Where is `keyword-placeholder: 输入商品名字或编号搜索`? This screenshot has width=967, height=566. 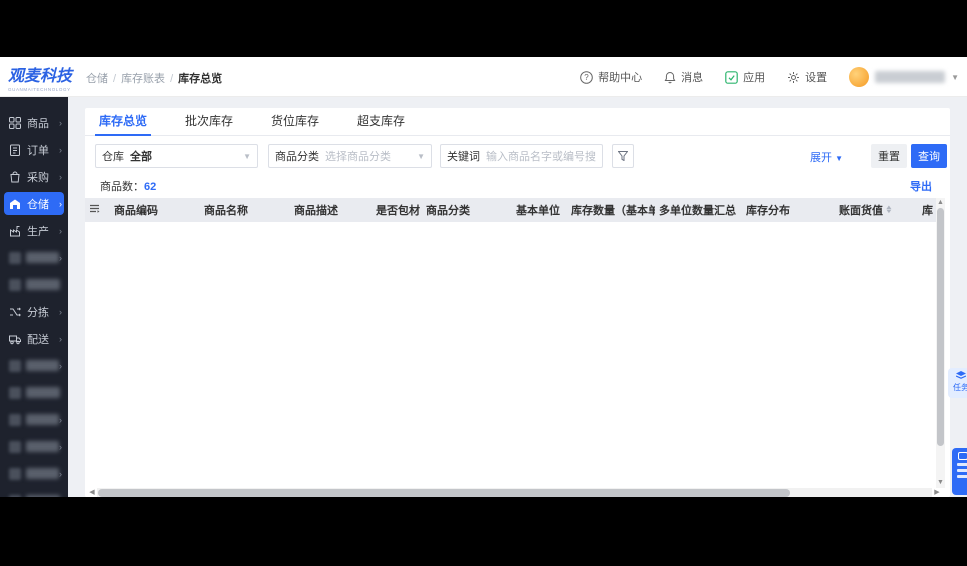 keyword-placeholder: 输入商品名字或编号搜索 is located at coordinates (541, 157).